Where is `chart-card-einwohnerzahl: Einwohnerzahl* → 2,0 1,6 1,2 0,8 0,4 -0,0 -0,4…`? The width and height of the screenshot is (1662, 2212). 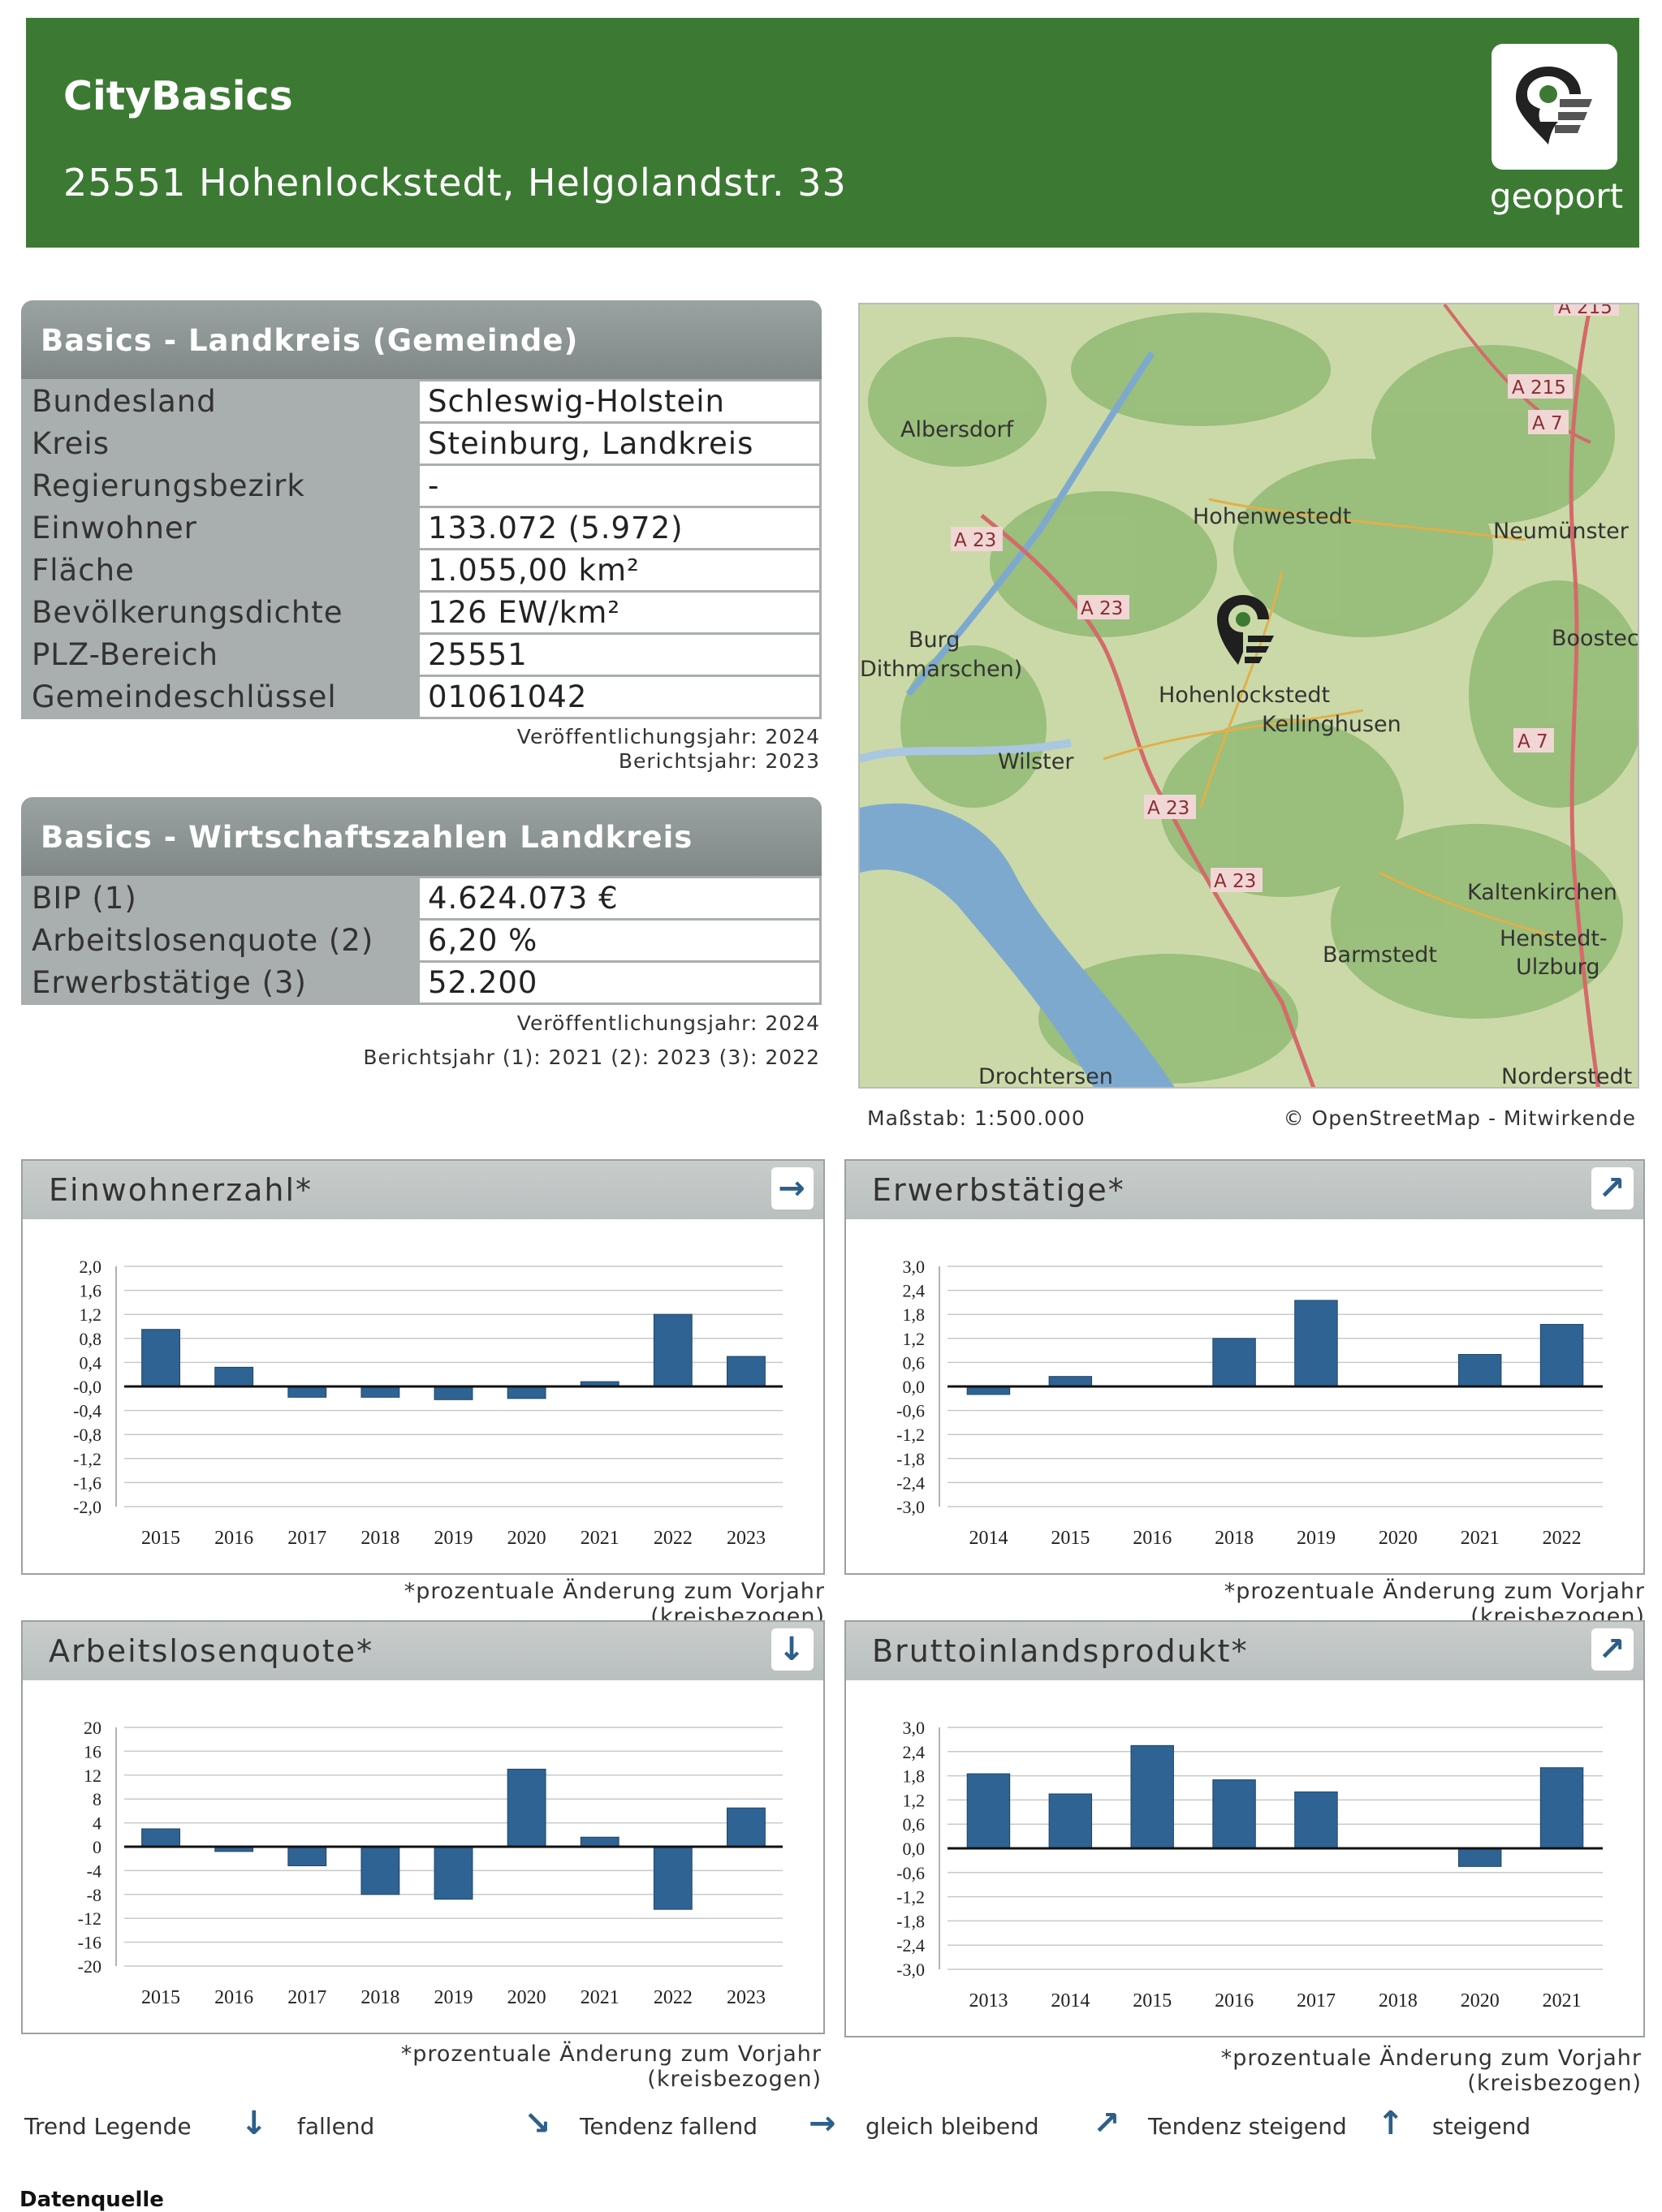
chart-card-einwohnerzahl: Einwohnerzahl* → 2,0 1,6 1,2 0,8 0,4 -0,0 -0,4… is located at coordinates (423, 1367).